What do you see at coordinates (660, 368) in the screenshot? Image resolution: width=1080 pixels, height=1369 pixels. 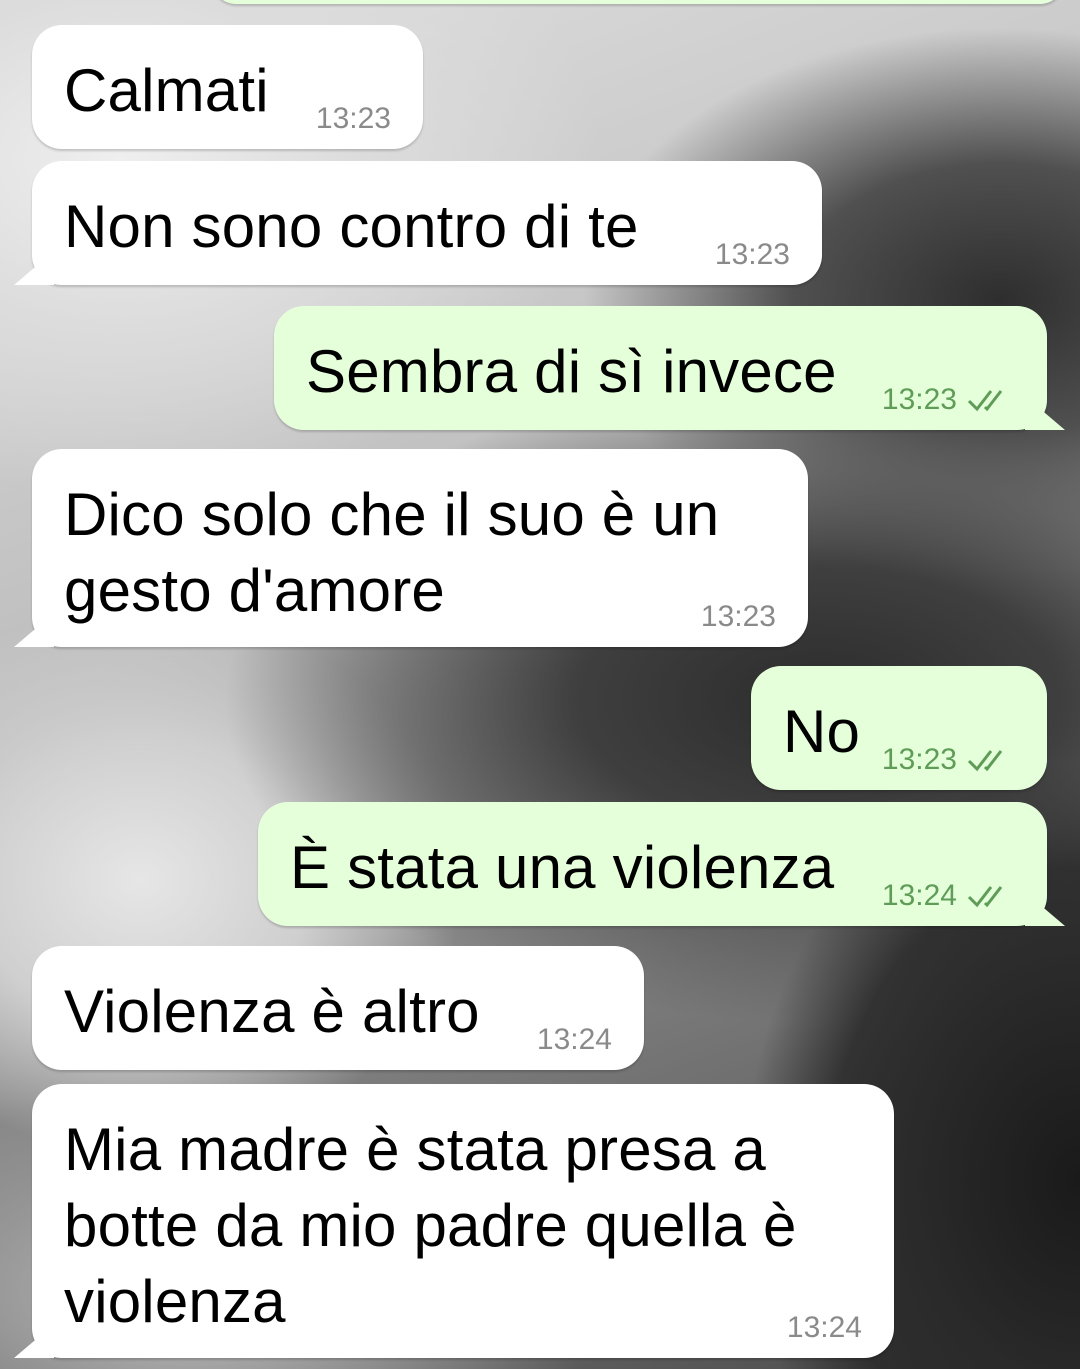 I see `outgoing-message: Sembra di sì invece 13:23` at bounding box center [660, 368].